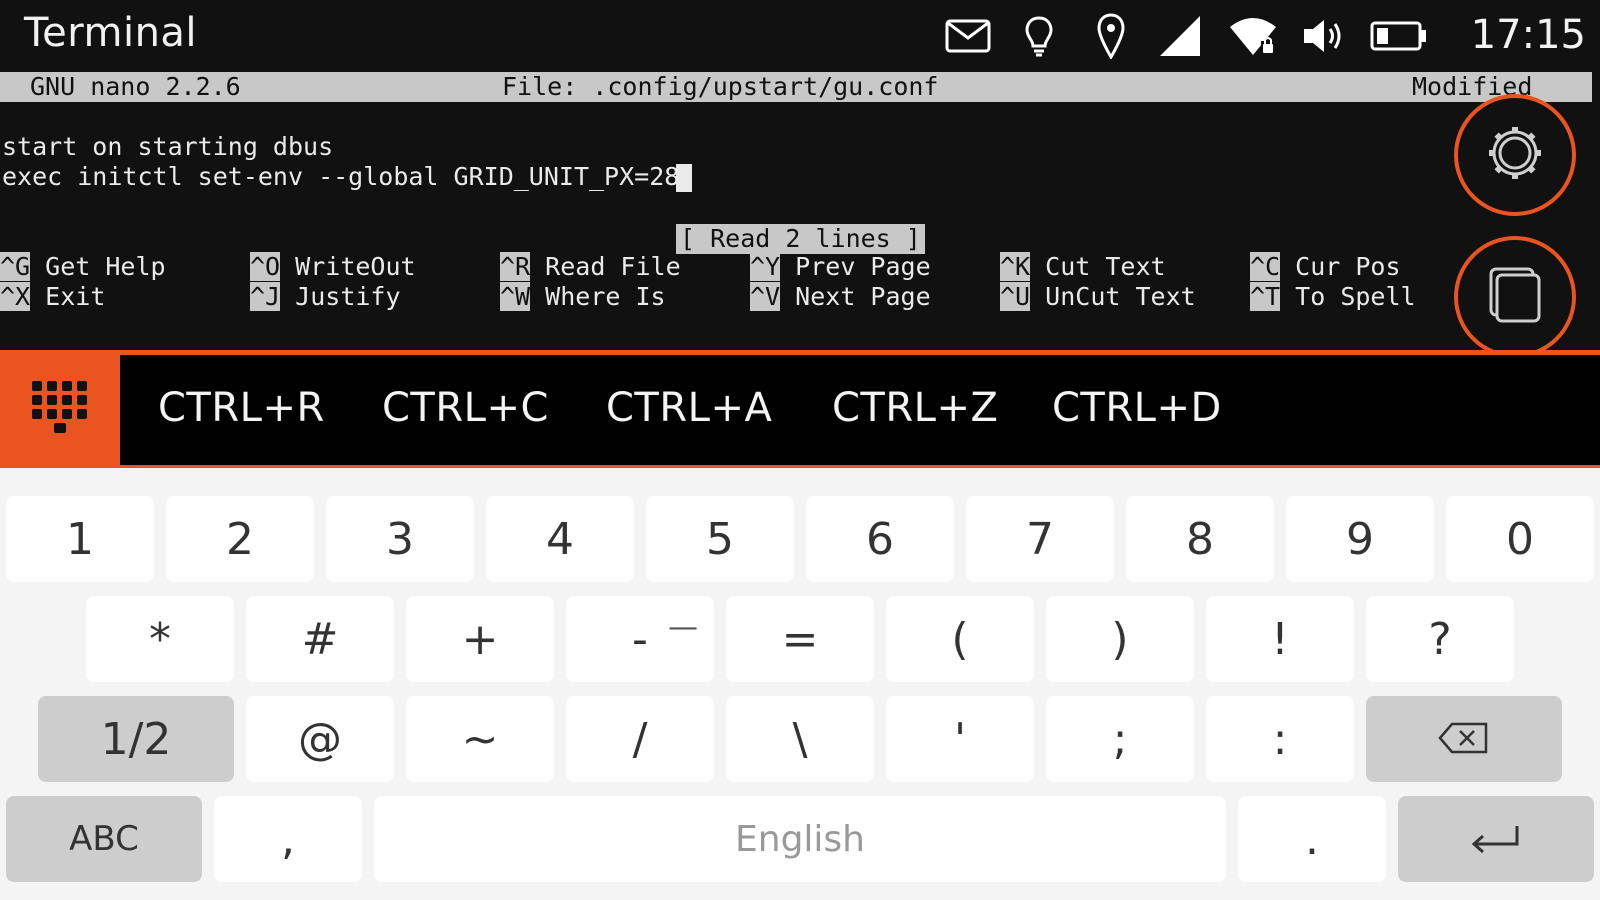 The width and height of the screenshot is (1600, 900). I want to click on key-minus: - —, so click(640, 639).